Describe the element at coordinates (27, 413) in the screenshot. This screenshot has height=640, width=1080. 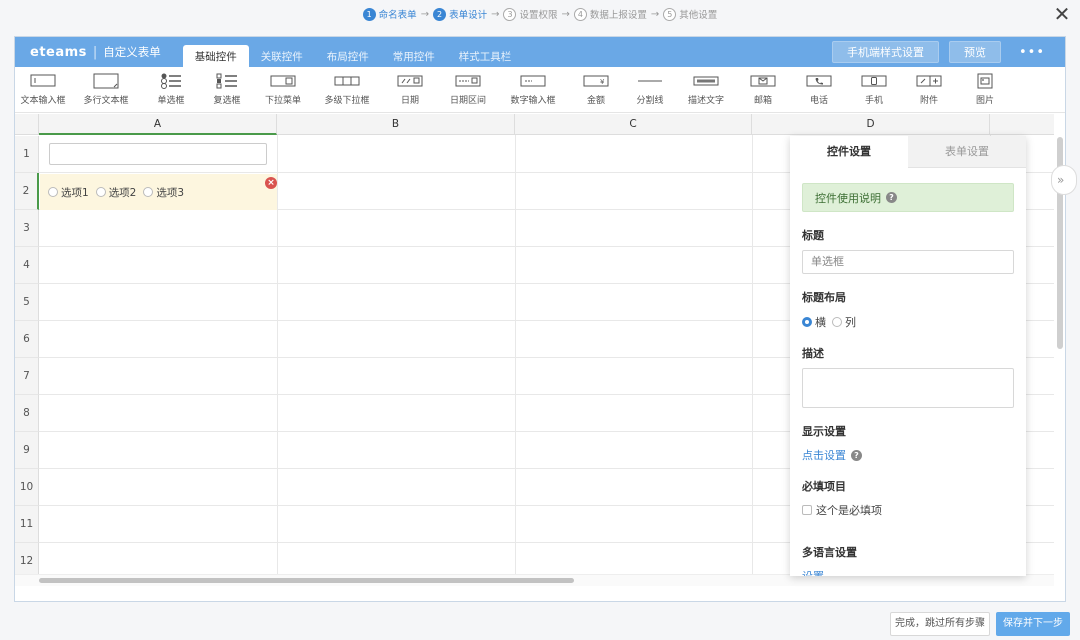
I see `row-header: 8` at that location.